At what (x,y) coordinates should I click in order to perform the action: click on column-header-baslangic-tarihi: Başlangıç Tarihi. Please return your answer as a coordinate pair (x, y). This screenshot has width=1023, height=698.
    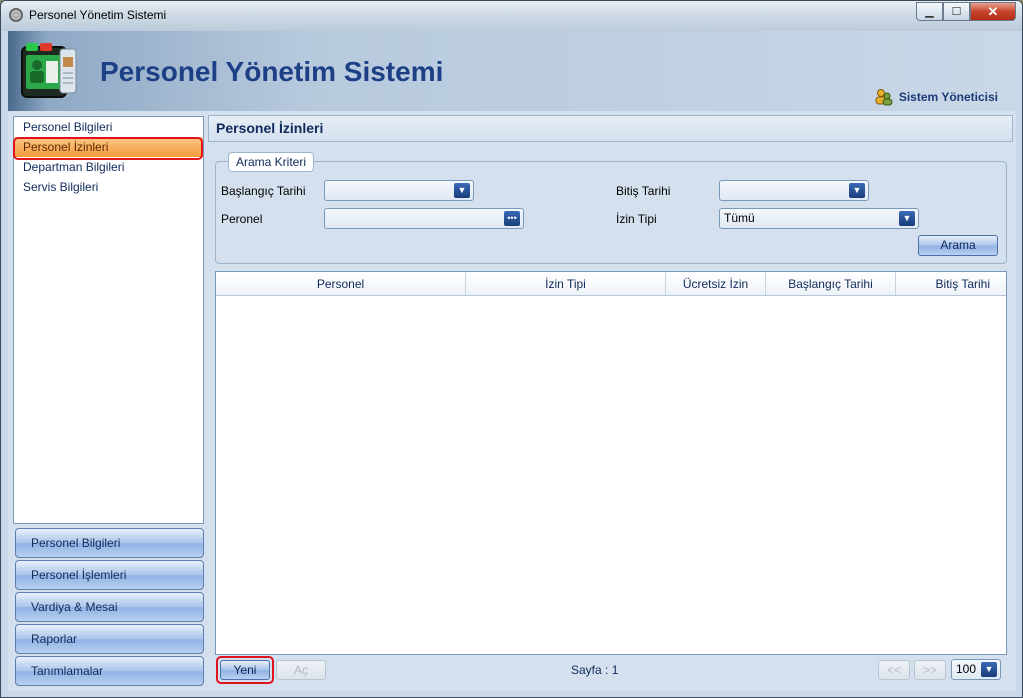
    Looking at the image, I should click on (831, 283).